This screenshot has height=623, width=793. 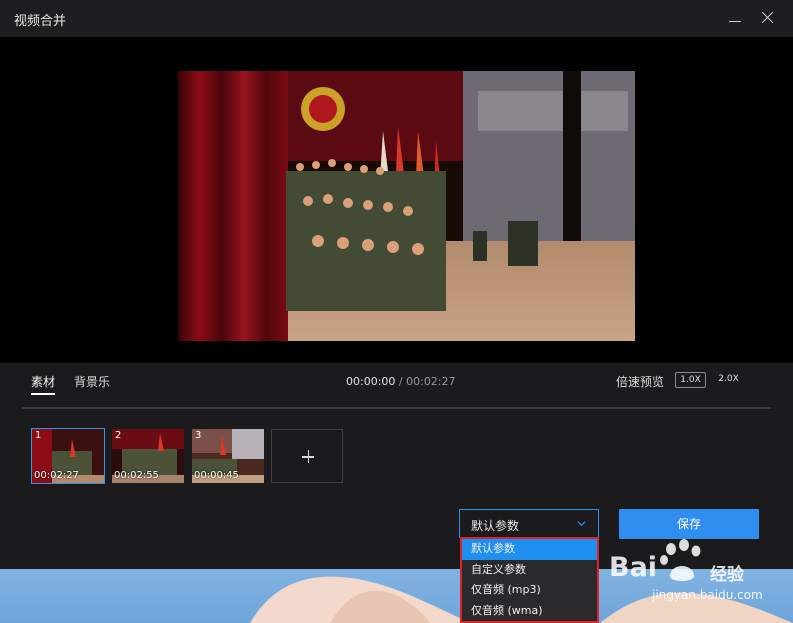 I want to click on clip-index: 3, so click(x=198, y=435).